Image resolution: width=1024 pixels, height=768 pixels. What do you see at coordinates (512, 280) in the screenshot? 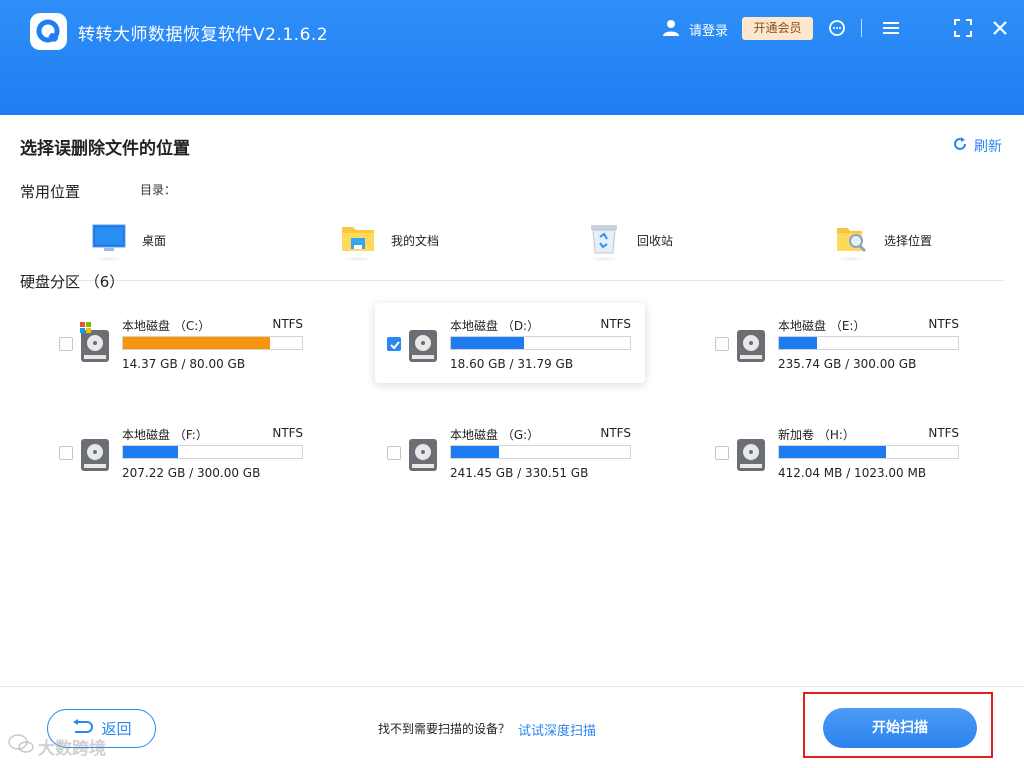
I see `section-divider` at bounding box center [512, 280].